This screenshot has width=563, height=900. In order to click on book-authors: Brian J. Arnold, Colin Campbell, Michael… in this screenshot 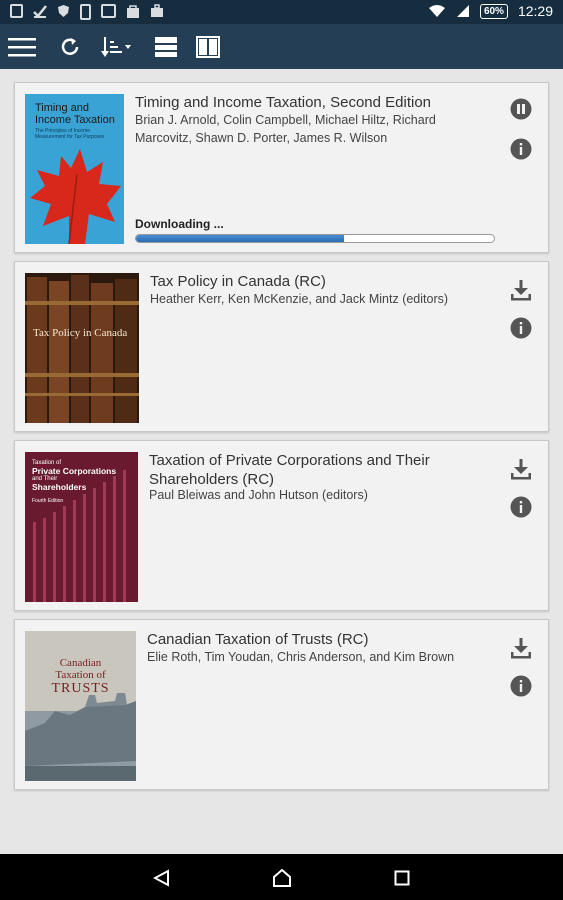, I will do `click(285, 129)`.